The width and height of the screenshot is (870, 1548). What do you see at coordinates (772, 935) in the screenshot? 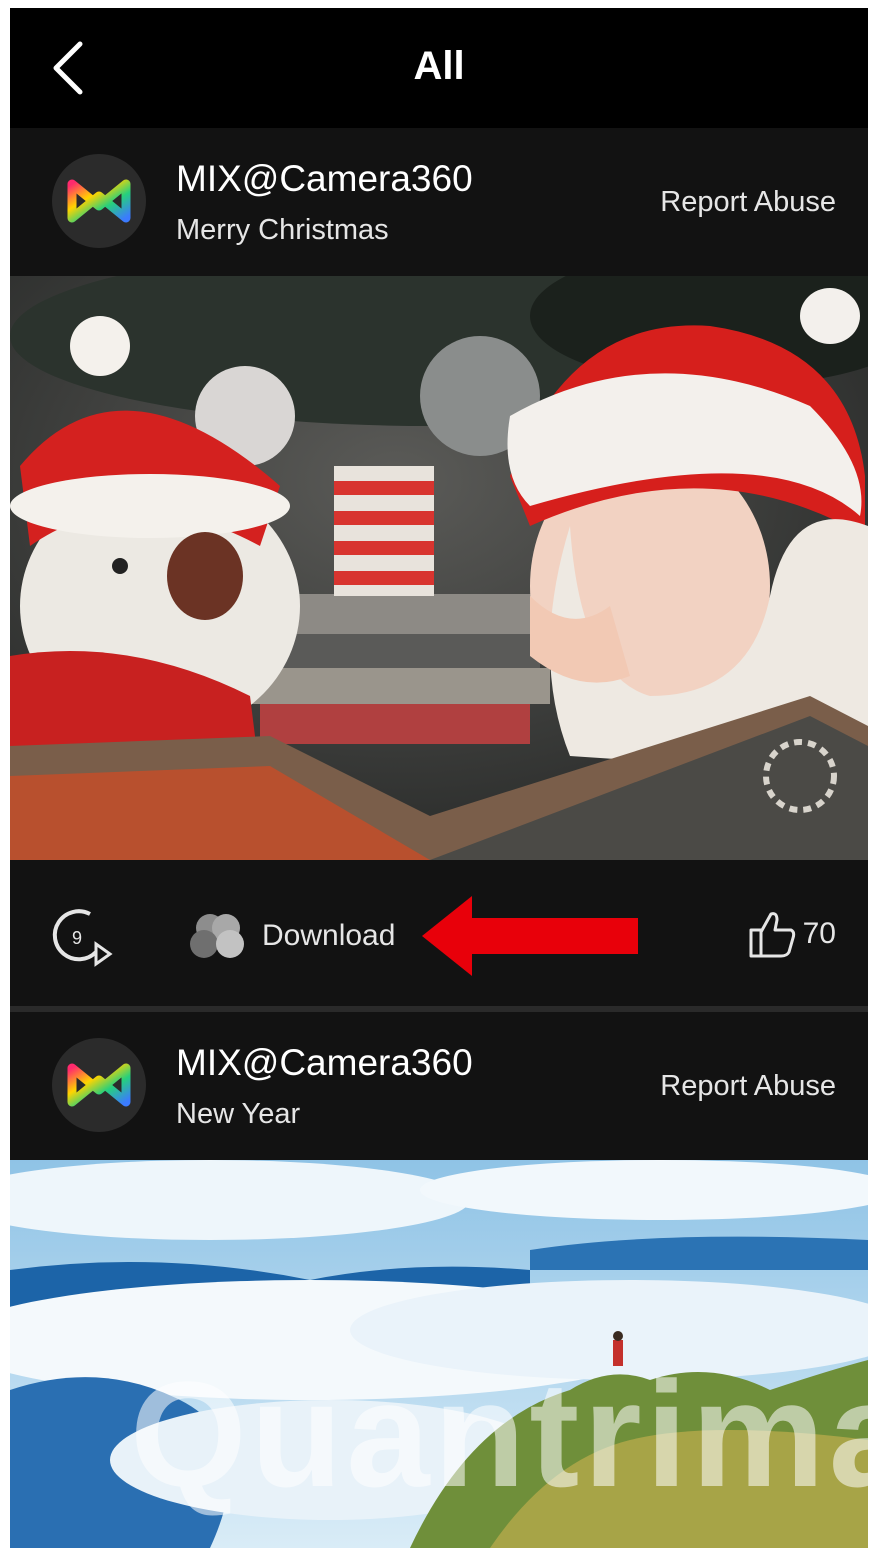
I see `thumbs-up-icon` at bounding box center [772, 935].